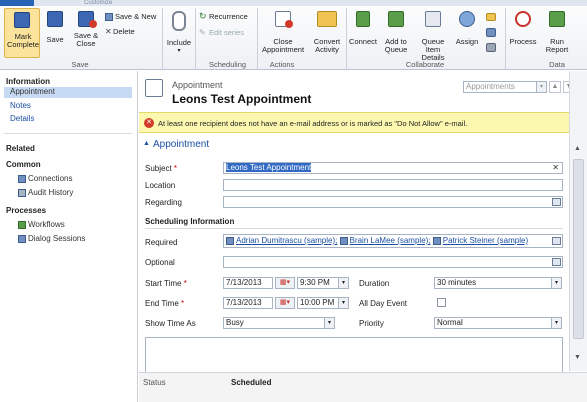 Image resolution: width=587 pixels, height=402 pixels. What do you see at coordinates (55, 30) in the screenshot?
I see `save-button: Save` at bounding box center [55, 30].